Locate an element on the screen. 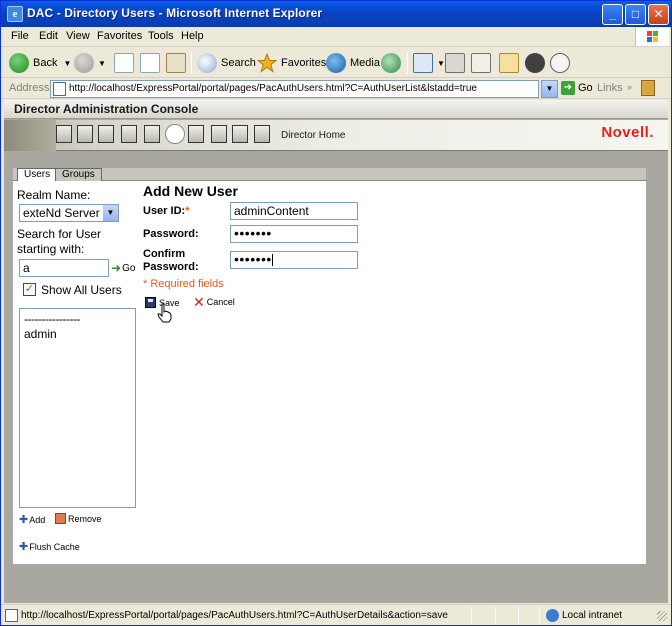 The height and width of the screenshot is (626, 672). realm-value: exteNd Server is located at coordinates (61, 213).